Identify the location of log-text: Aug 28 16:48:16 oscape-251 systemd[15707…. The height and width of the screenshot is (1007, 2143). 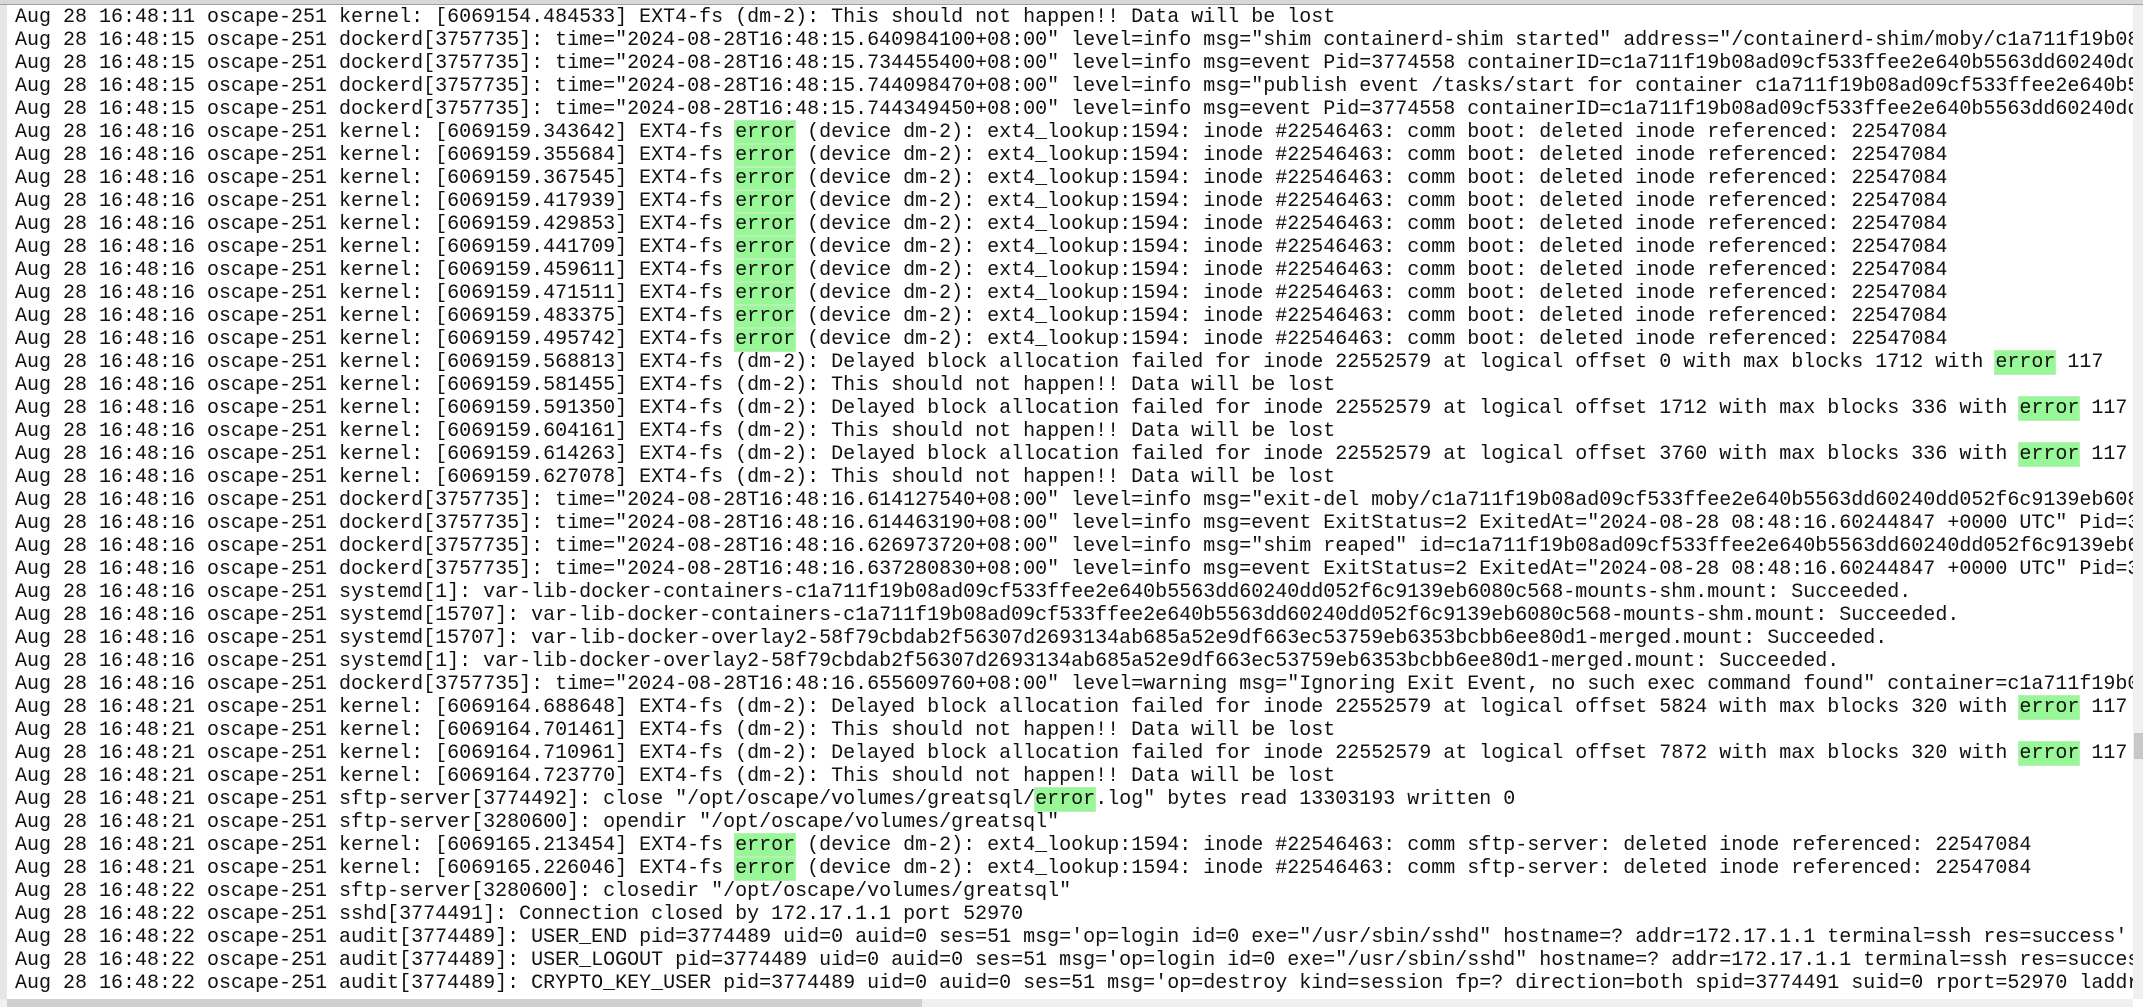
(987, 615).